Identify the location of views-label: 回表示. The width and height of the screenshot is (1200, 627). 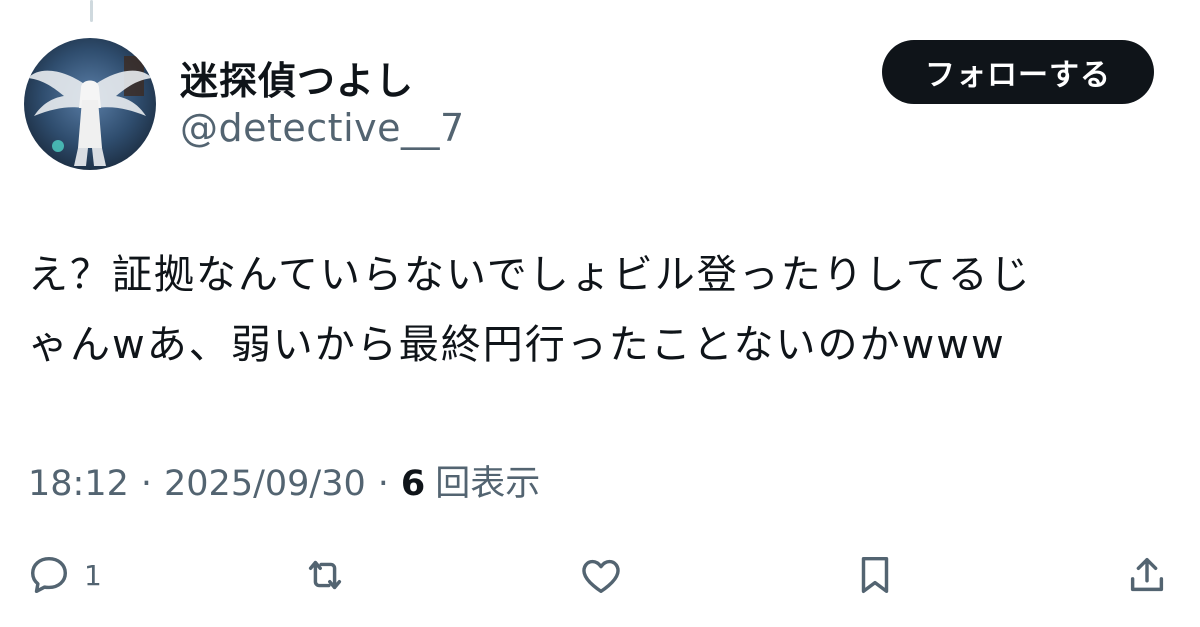
(488, 484).